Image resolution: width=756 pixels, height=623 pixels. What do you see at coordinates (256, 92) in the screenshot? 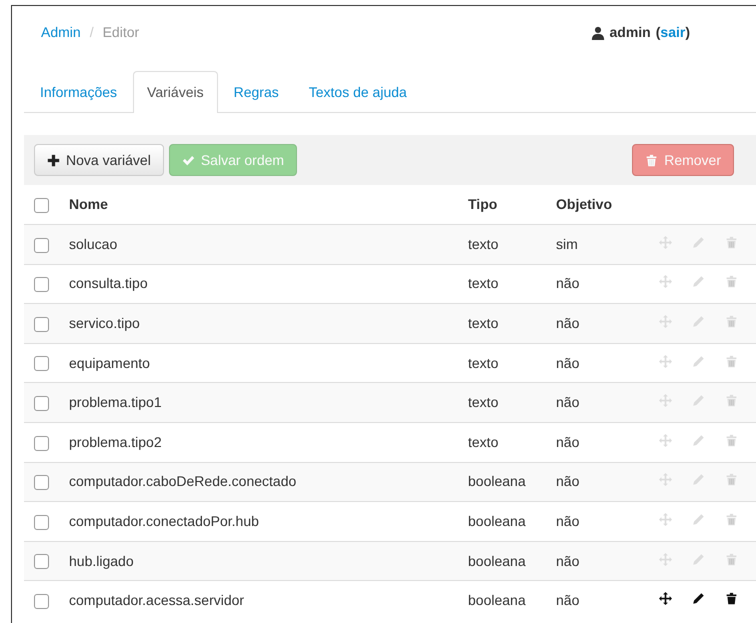
I see `tab: Regras` at bounding box center [256, 92].